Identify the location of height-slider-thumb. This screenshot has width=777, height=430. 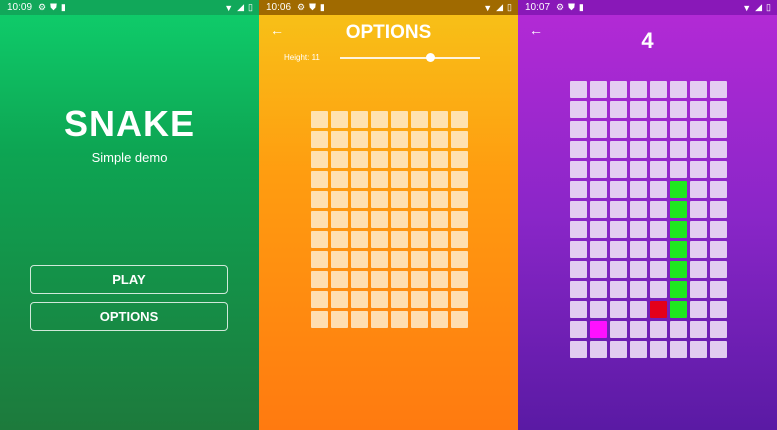
(430, 57).